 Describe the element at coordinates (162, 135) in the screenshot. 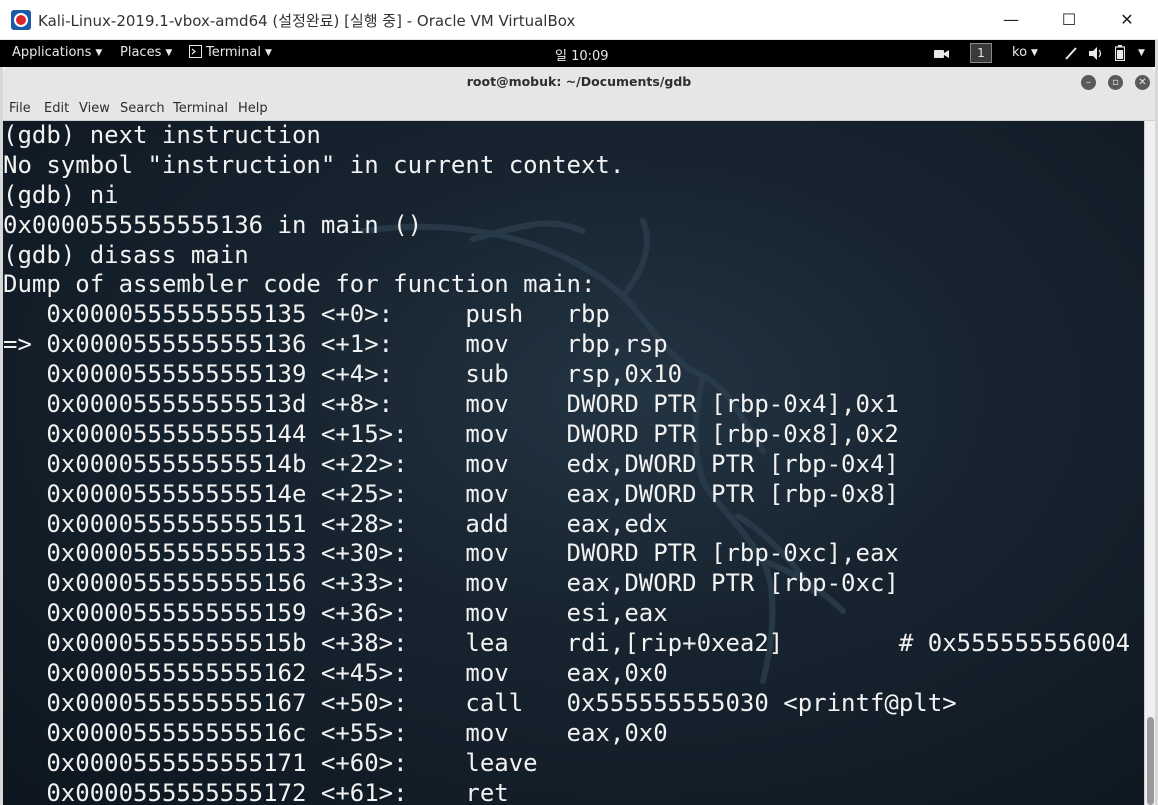

I see `terminal-line: (gdb) next instruction` at that location.